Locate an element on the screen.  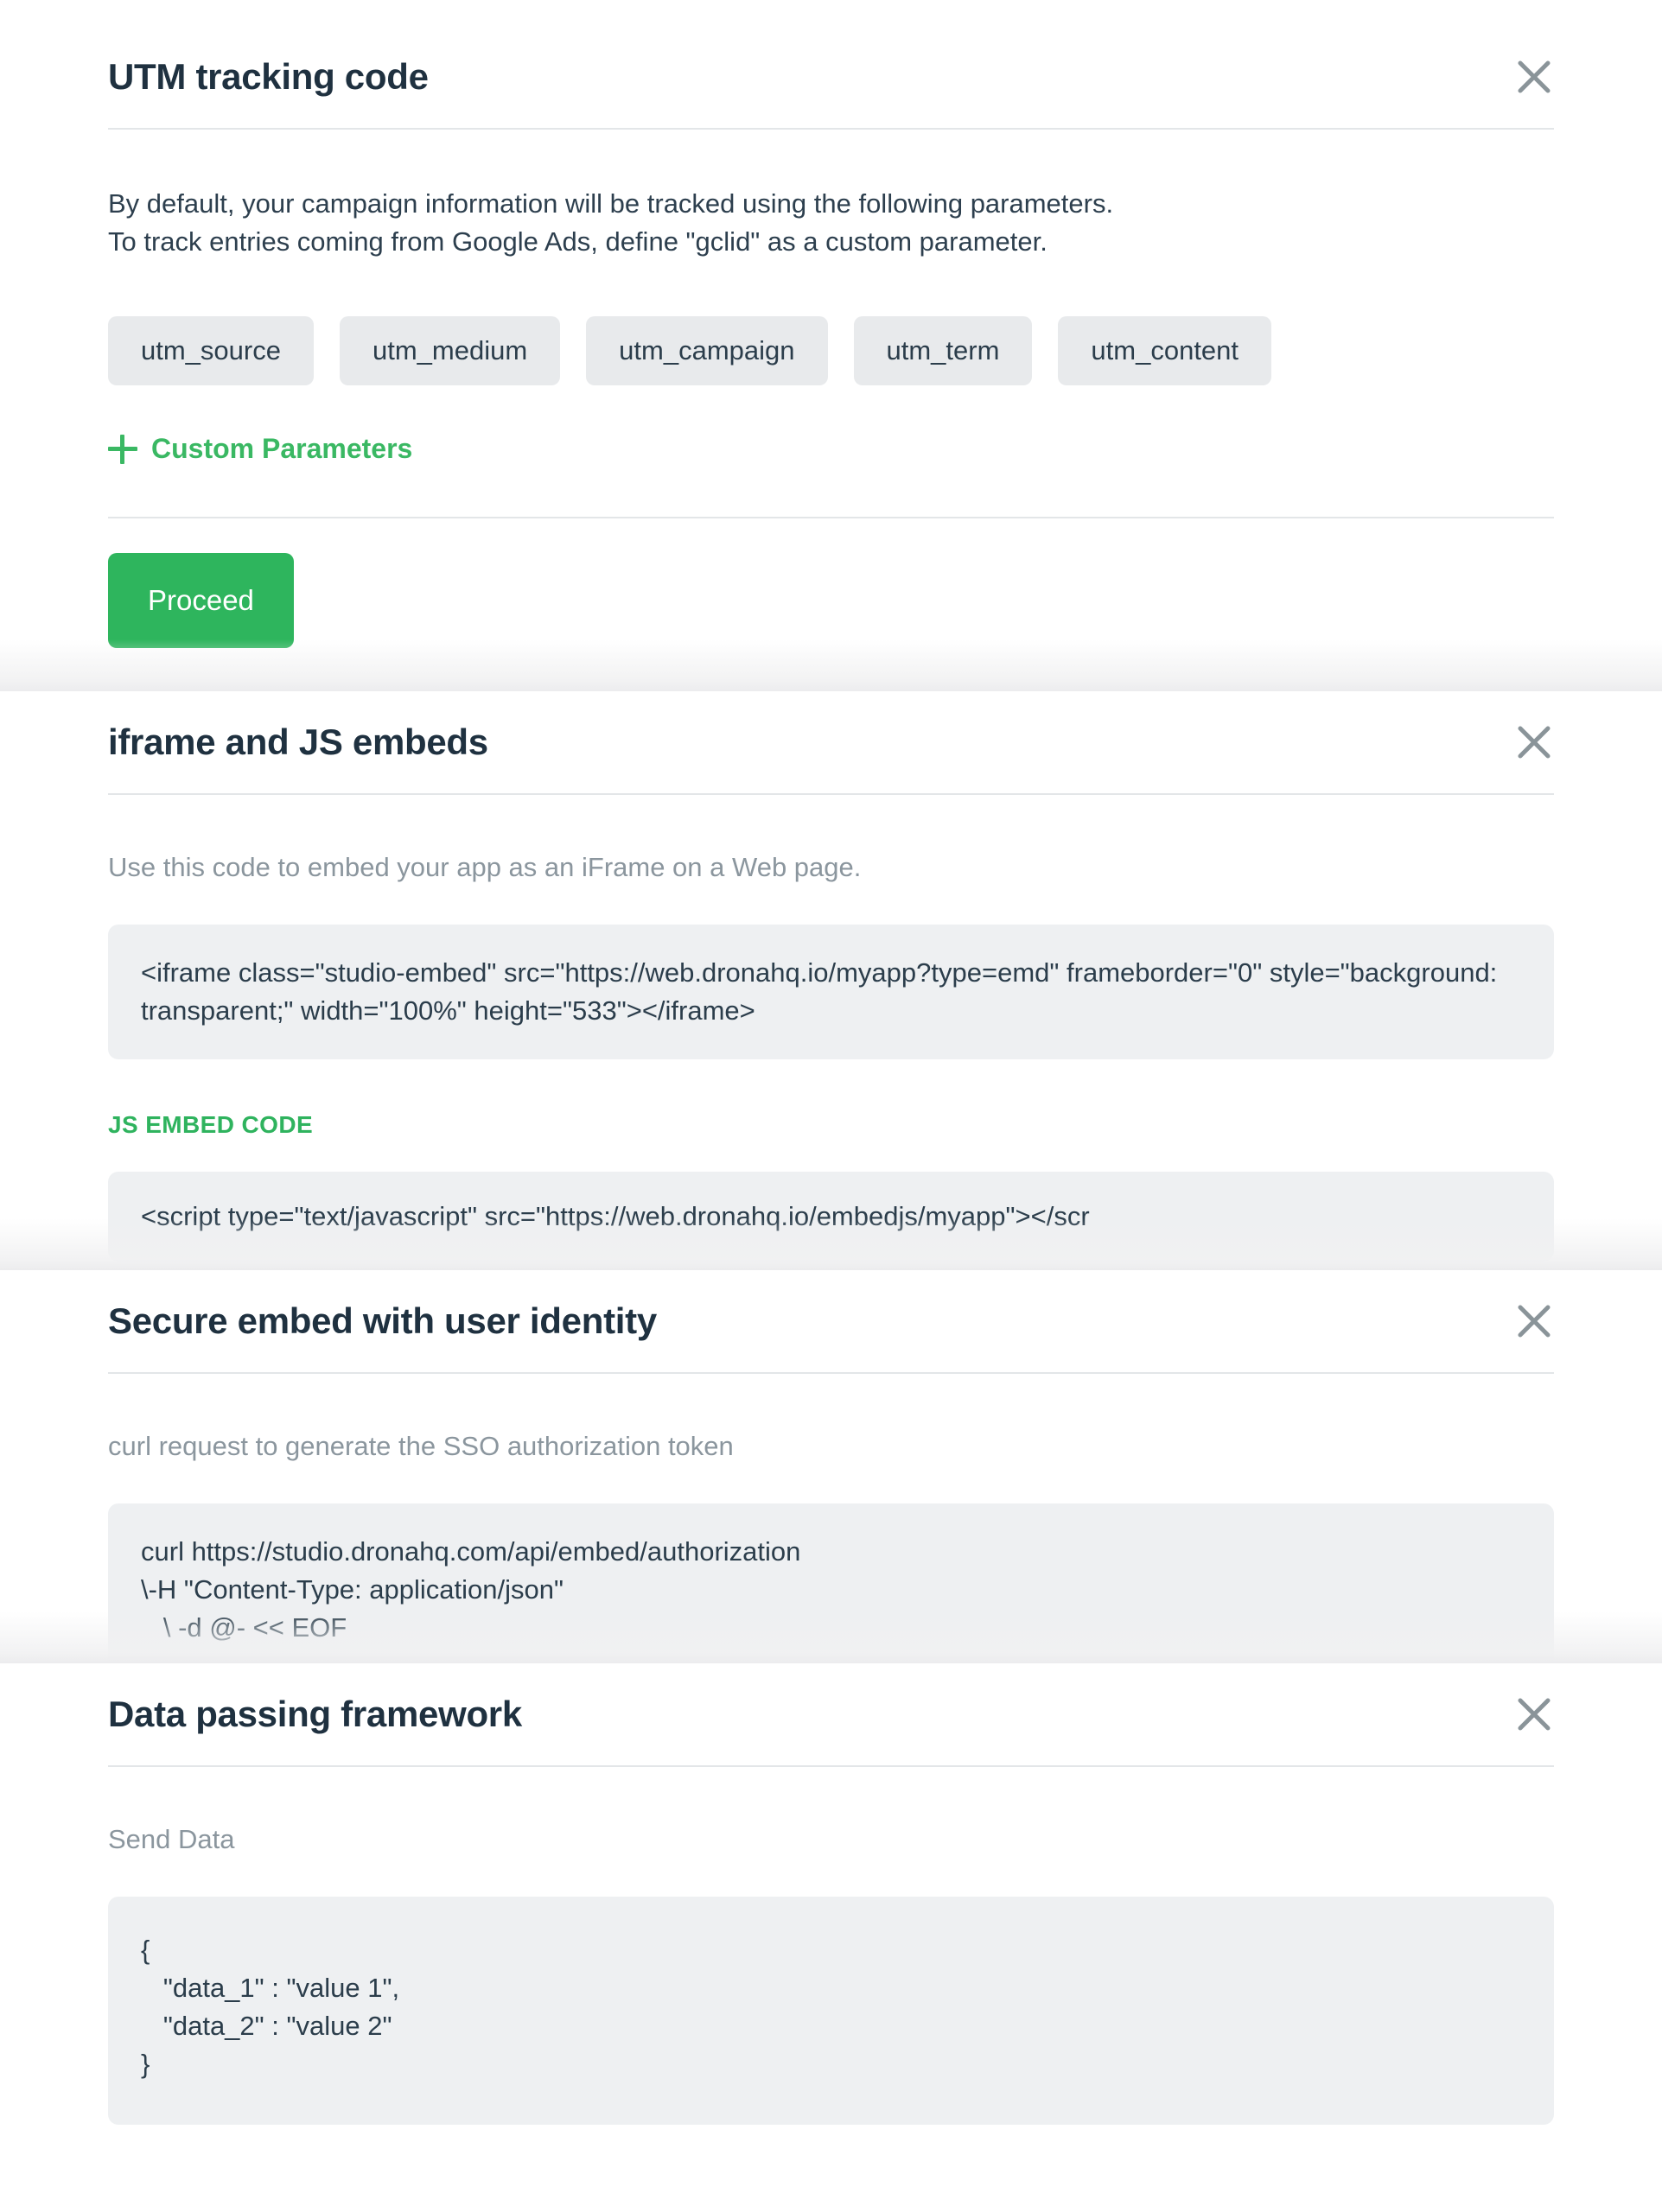
panel-header: UTM tracking code is located at coordinates (831, 77).